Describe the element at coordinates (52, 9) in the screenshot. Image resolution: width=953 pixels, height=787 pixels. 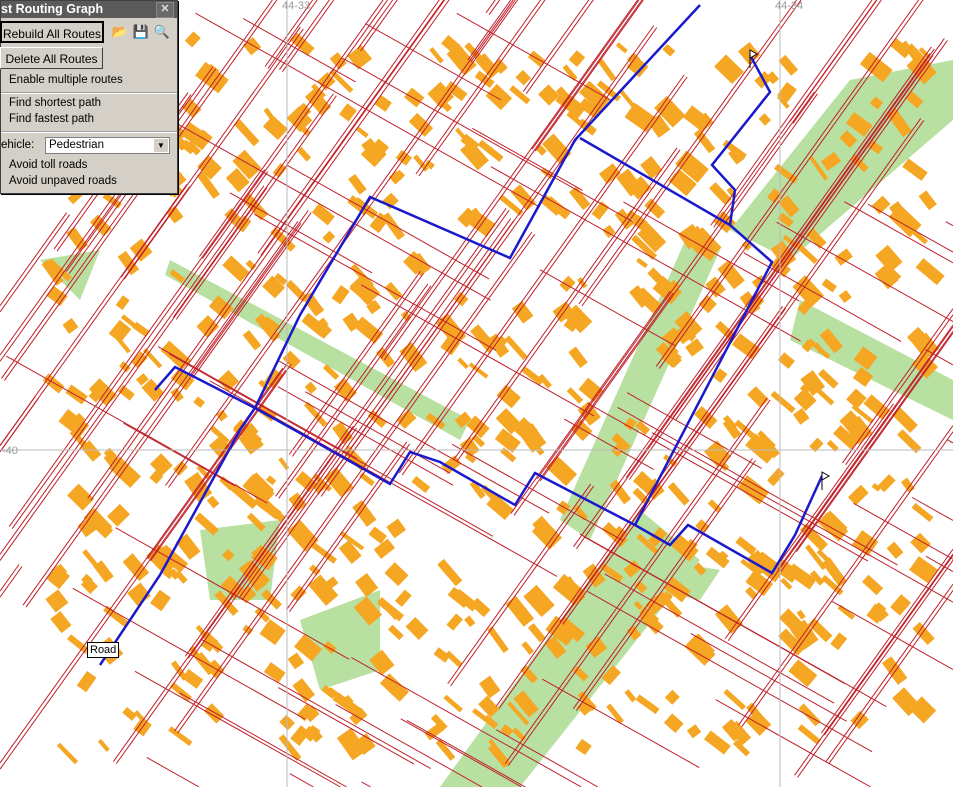
I see `panel-title: st Routing Graph` at that location.